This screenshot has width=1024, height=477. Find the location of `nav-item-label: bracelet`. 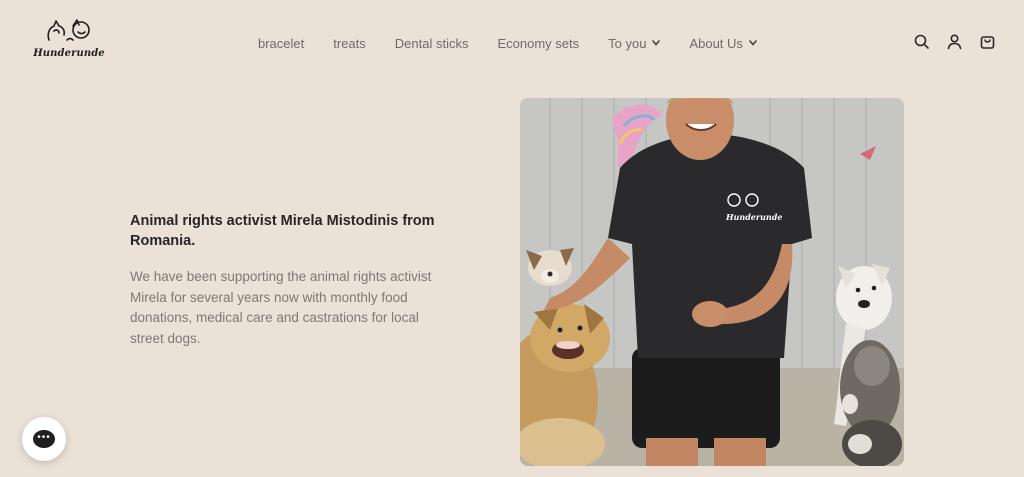

nav-item-label: bracelet is located at coordinates (281, 43).